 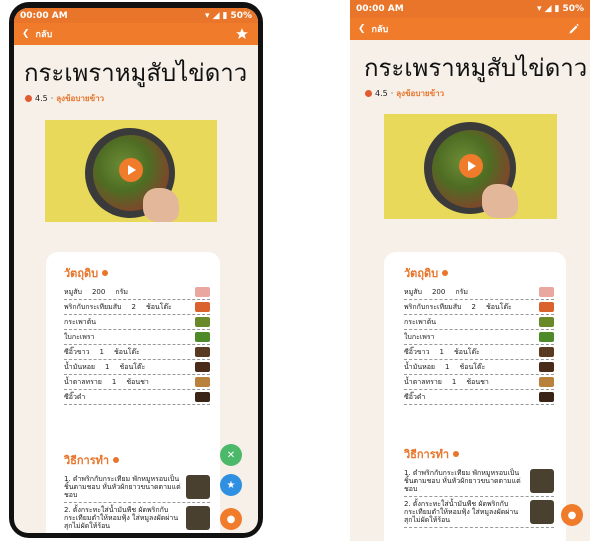 What do you see at coordinates (231, 485) in the screenshot?
I see `star-fab: ★` at bounding box center [231, 485].